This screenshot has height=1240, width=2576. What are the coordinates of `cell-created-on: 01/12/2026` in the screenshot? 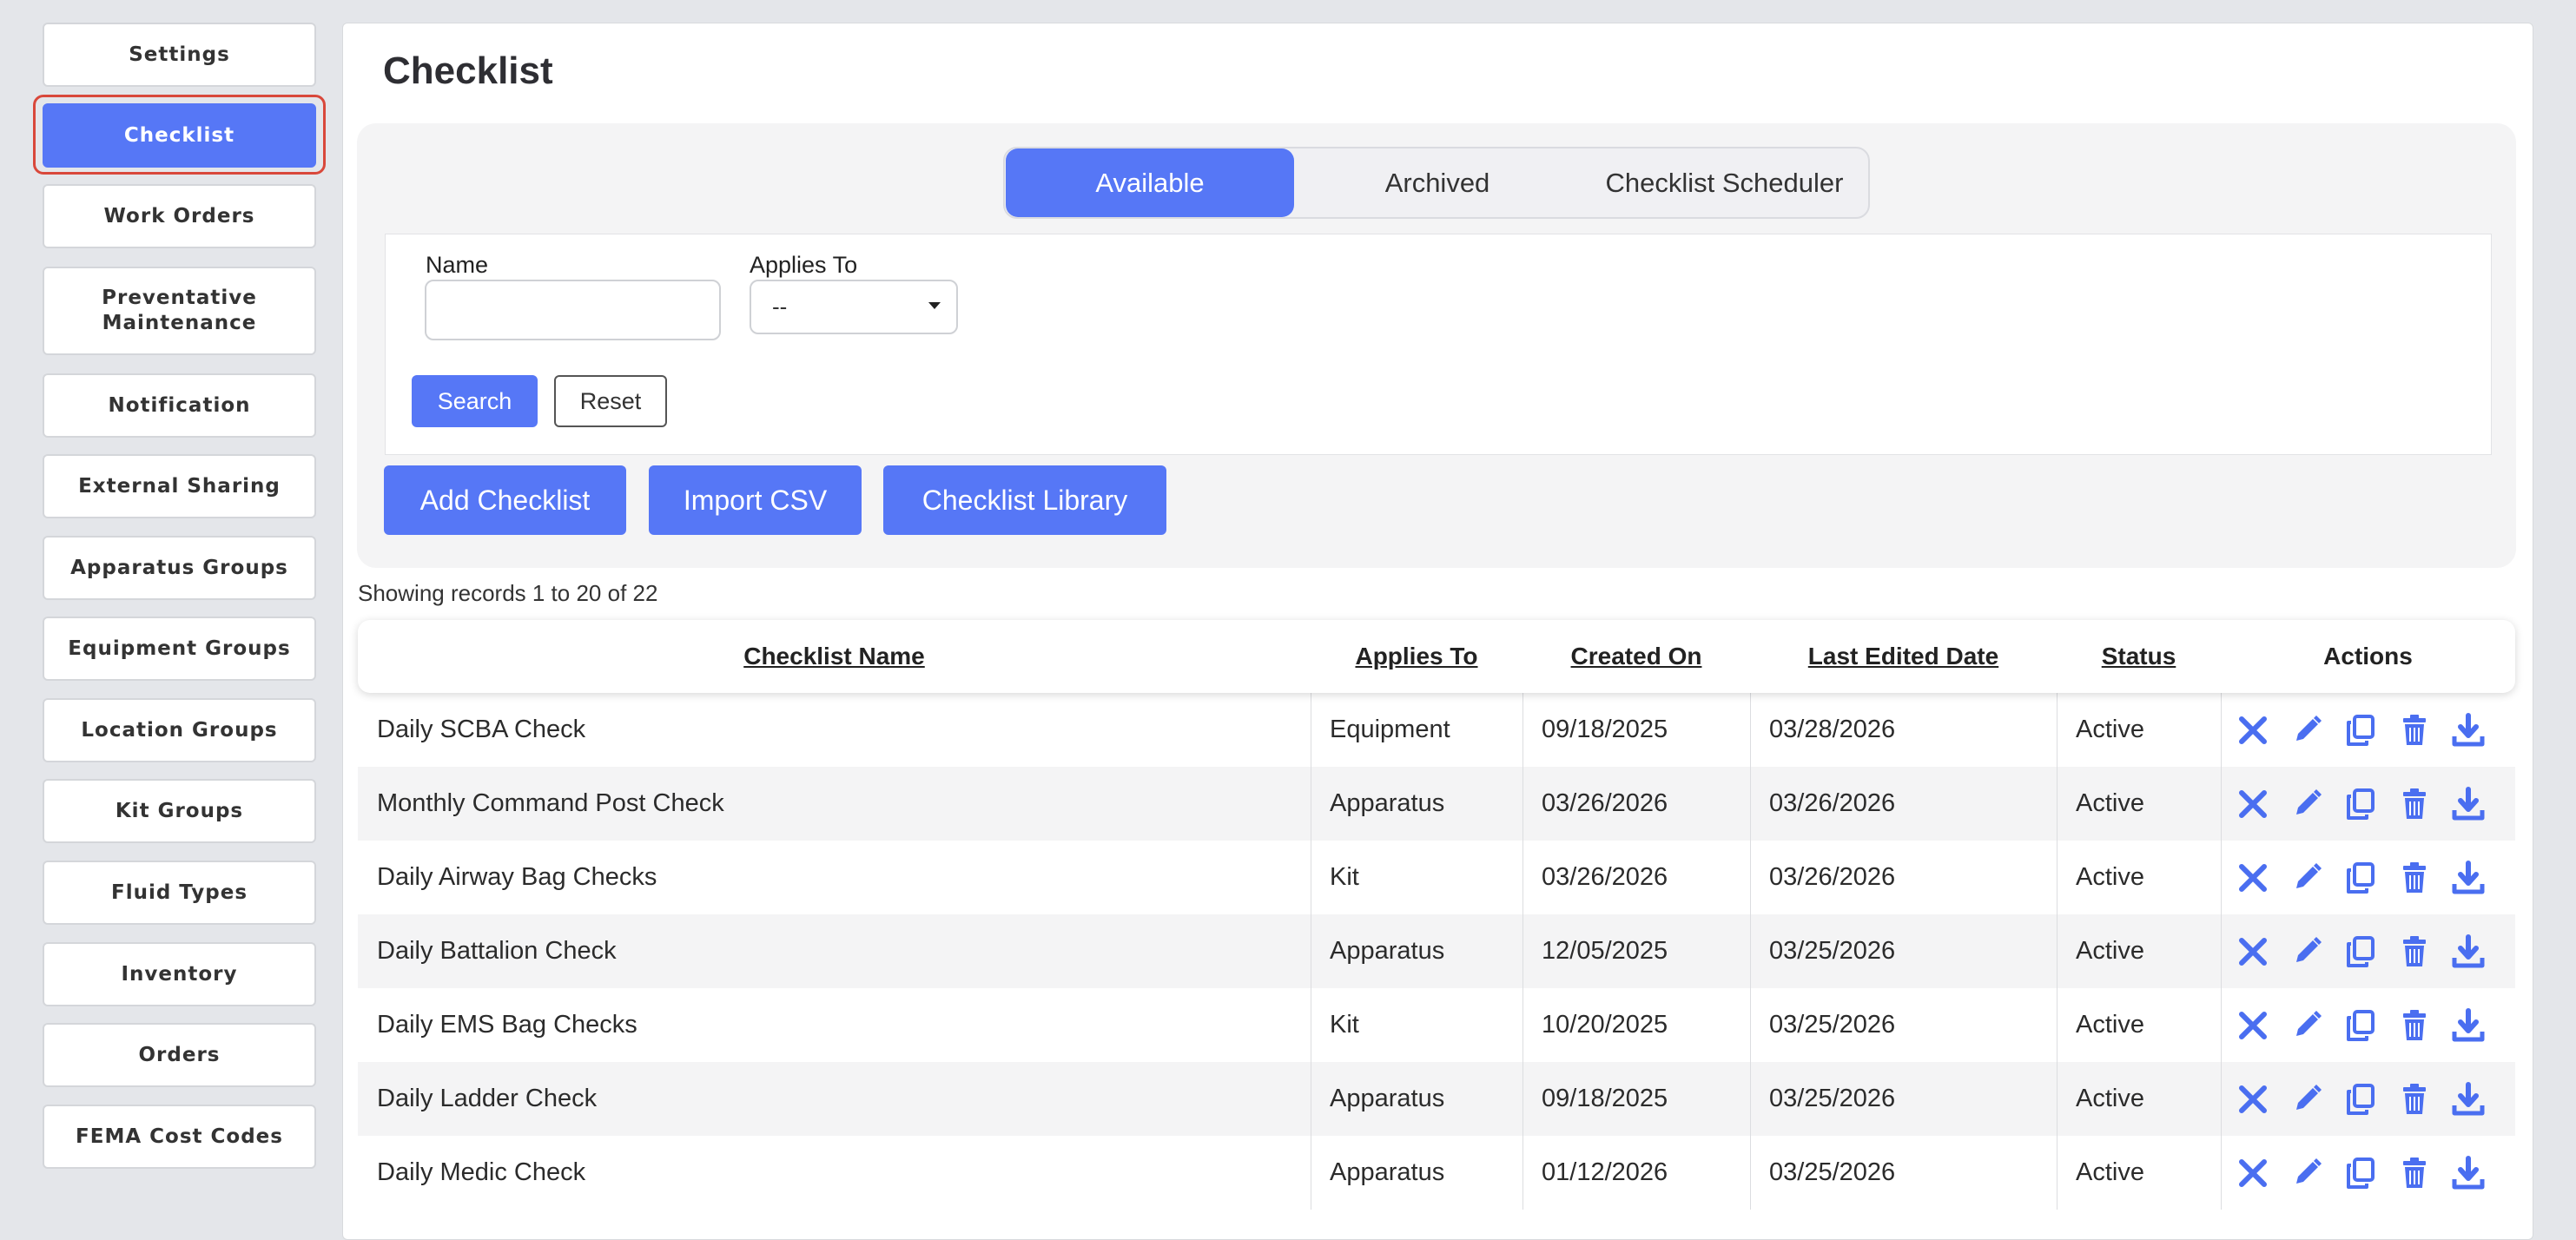 It's located at (1605, 1172).